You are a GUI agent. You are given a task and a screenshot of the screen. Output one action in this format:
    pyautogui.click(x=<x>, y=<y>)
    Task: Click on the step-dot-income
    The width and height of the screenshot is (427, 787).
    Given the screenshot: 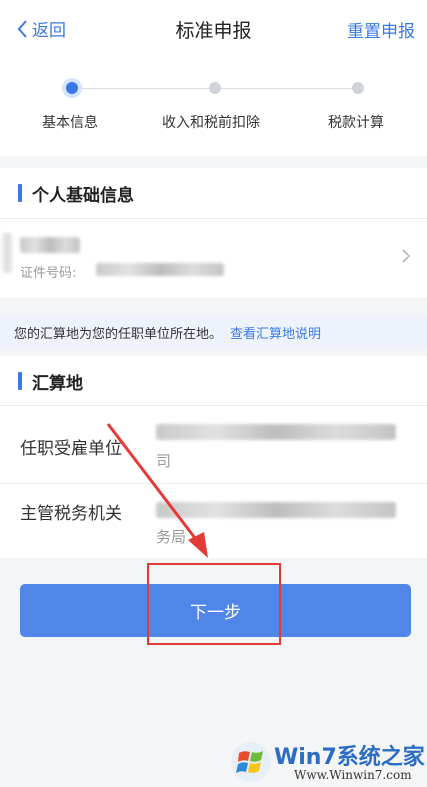 What is the action you would take?
    pyautogui.click(x=215, y=88)
    